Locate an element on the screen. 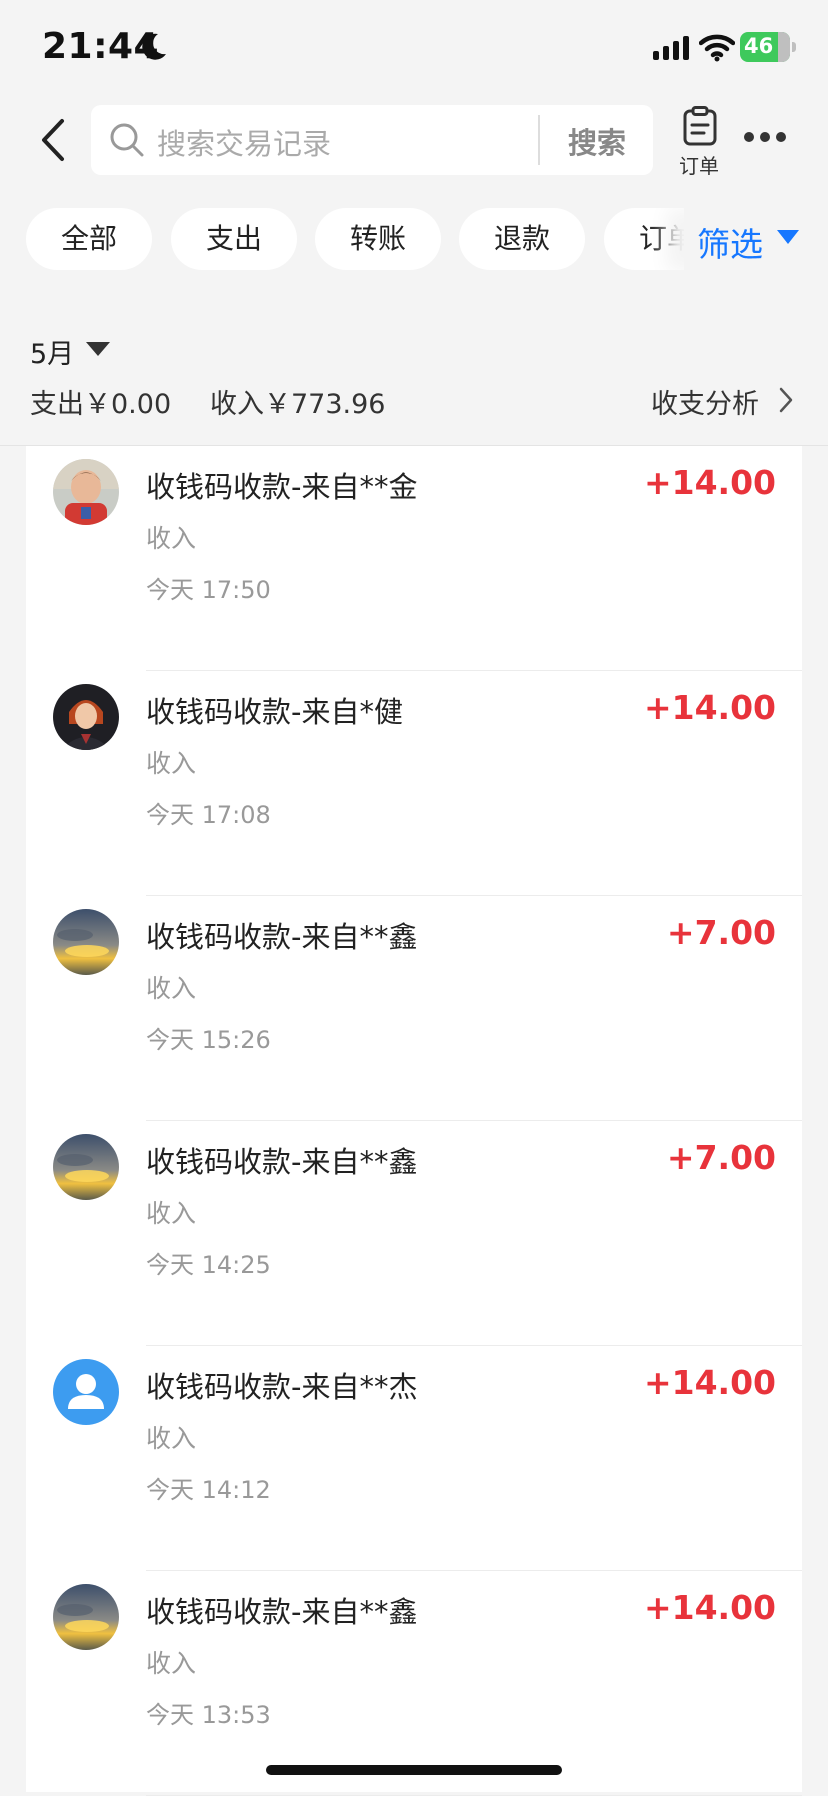 The image size is (828, 1796). search-icon is located at coordinates (127, 140).